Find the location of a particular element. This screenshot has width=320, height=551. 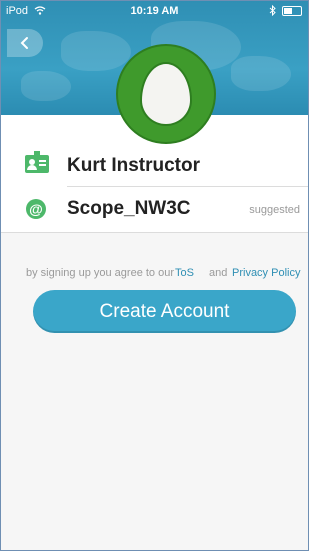

status-right is located at coordinates (285, 10).